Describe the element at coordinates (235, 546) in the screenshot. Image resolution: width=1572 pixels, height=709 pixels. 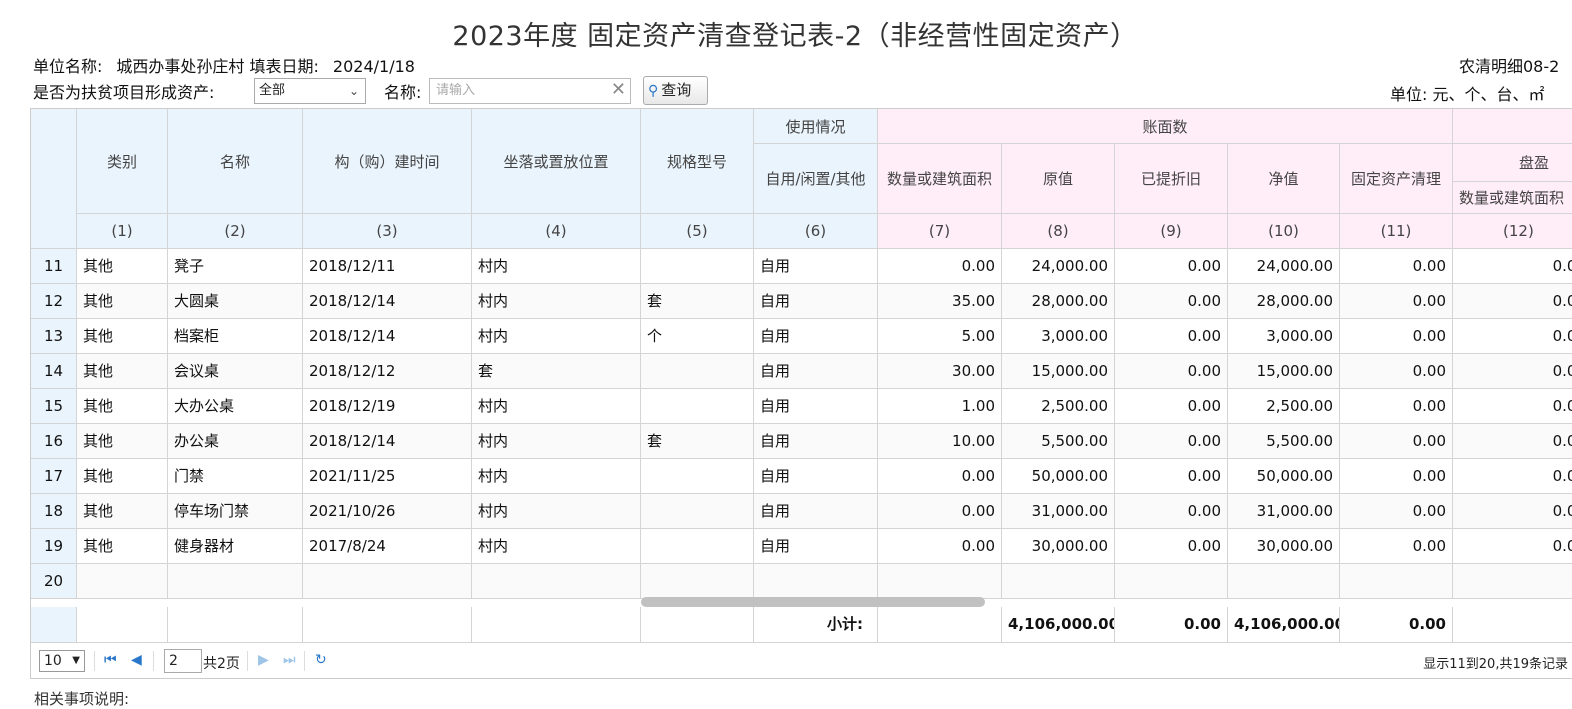
I see `cell-name: 健身器材` at that location.